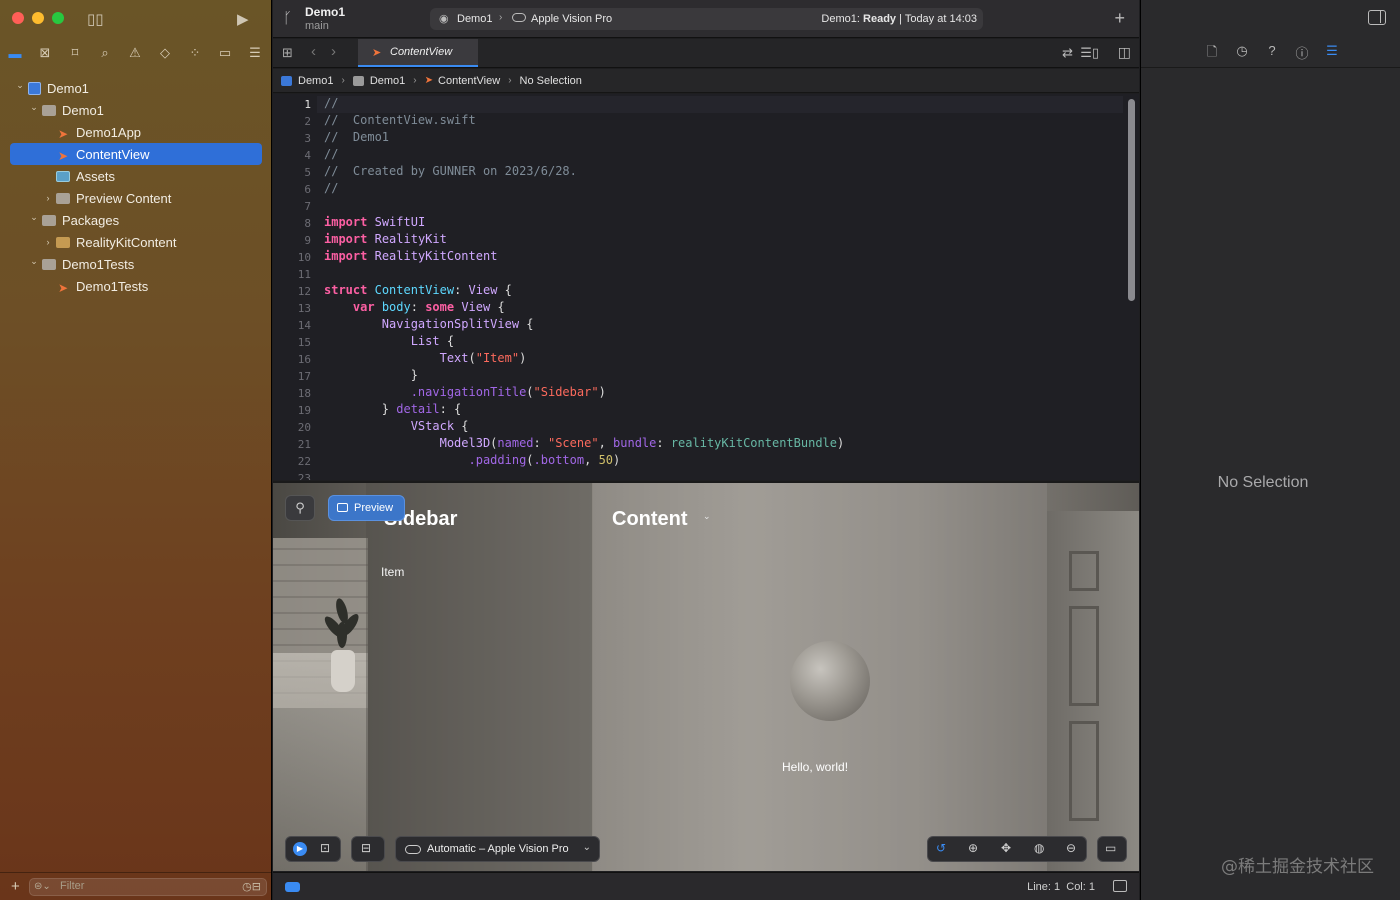 Image resolution: width=1400 pixels, height=900 pixels. I want to click on code-line: VStack {, so click(396, 426).